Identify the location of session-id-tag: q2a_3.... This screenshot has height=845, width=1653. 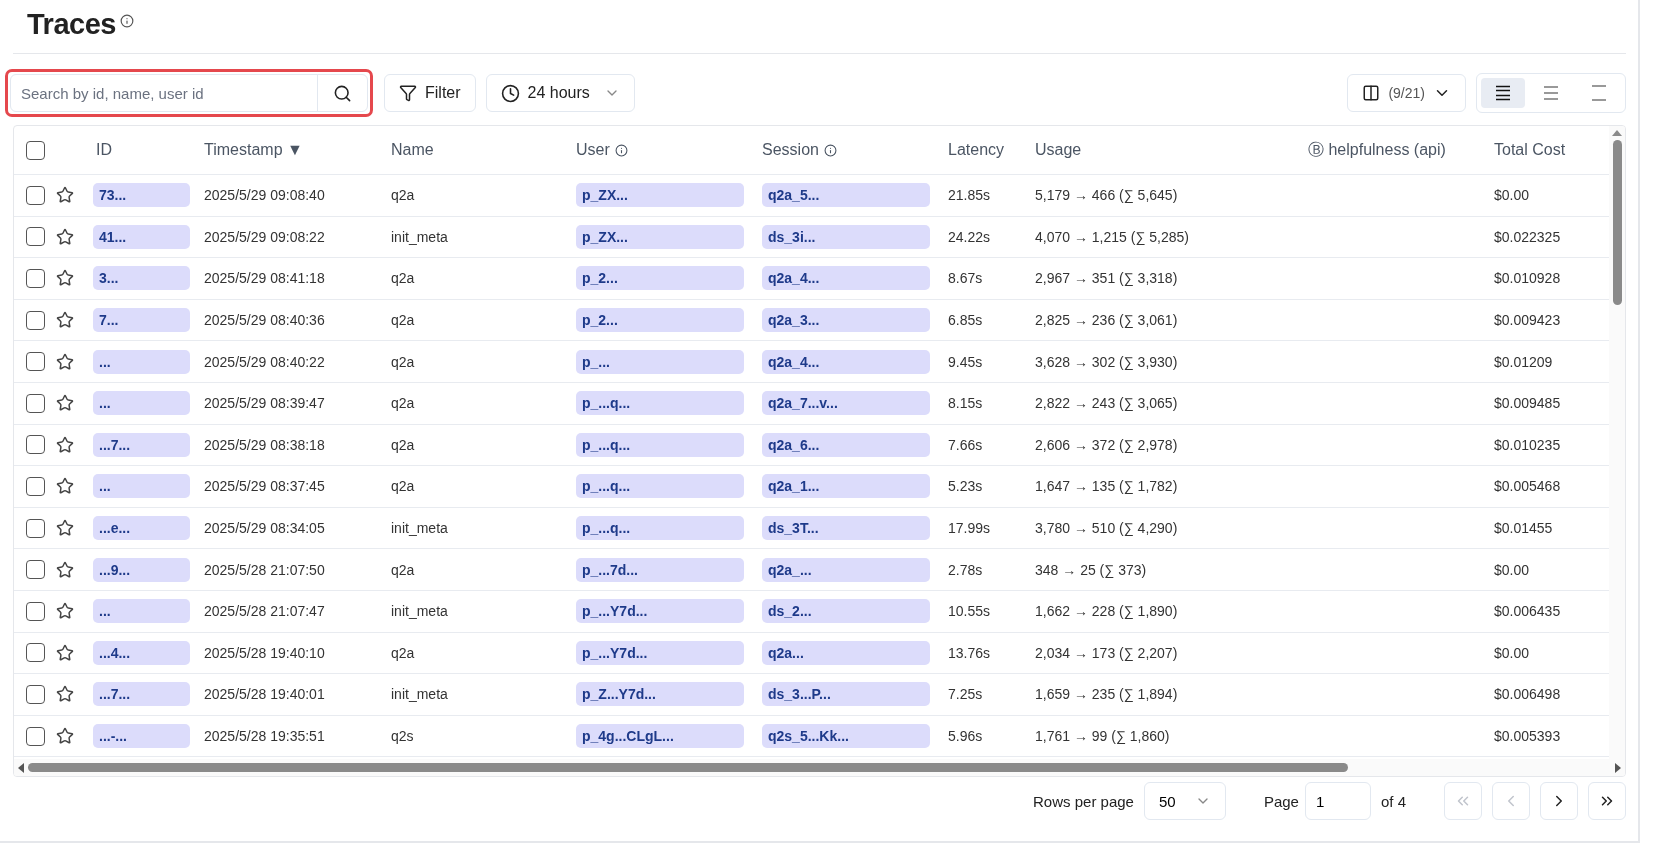
(846, 320).